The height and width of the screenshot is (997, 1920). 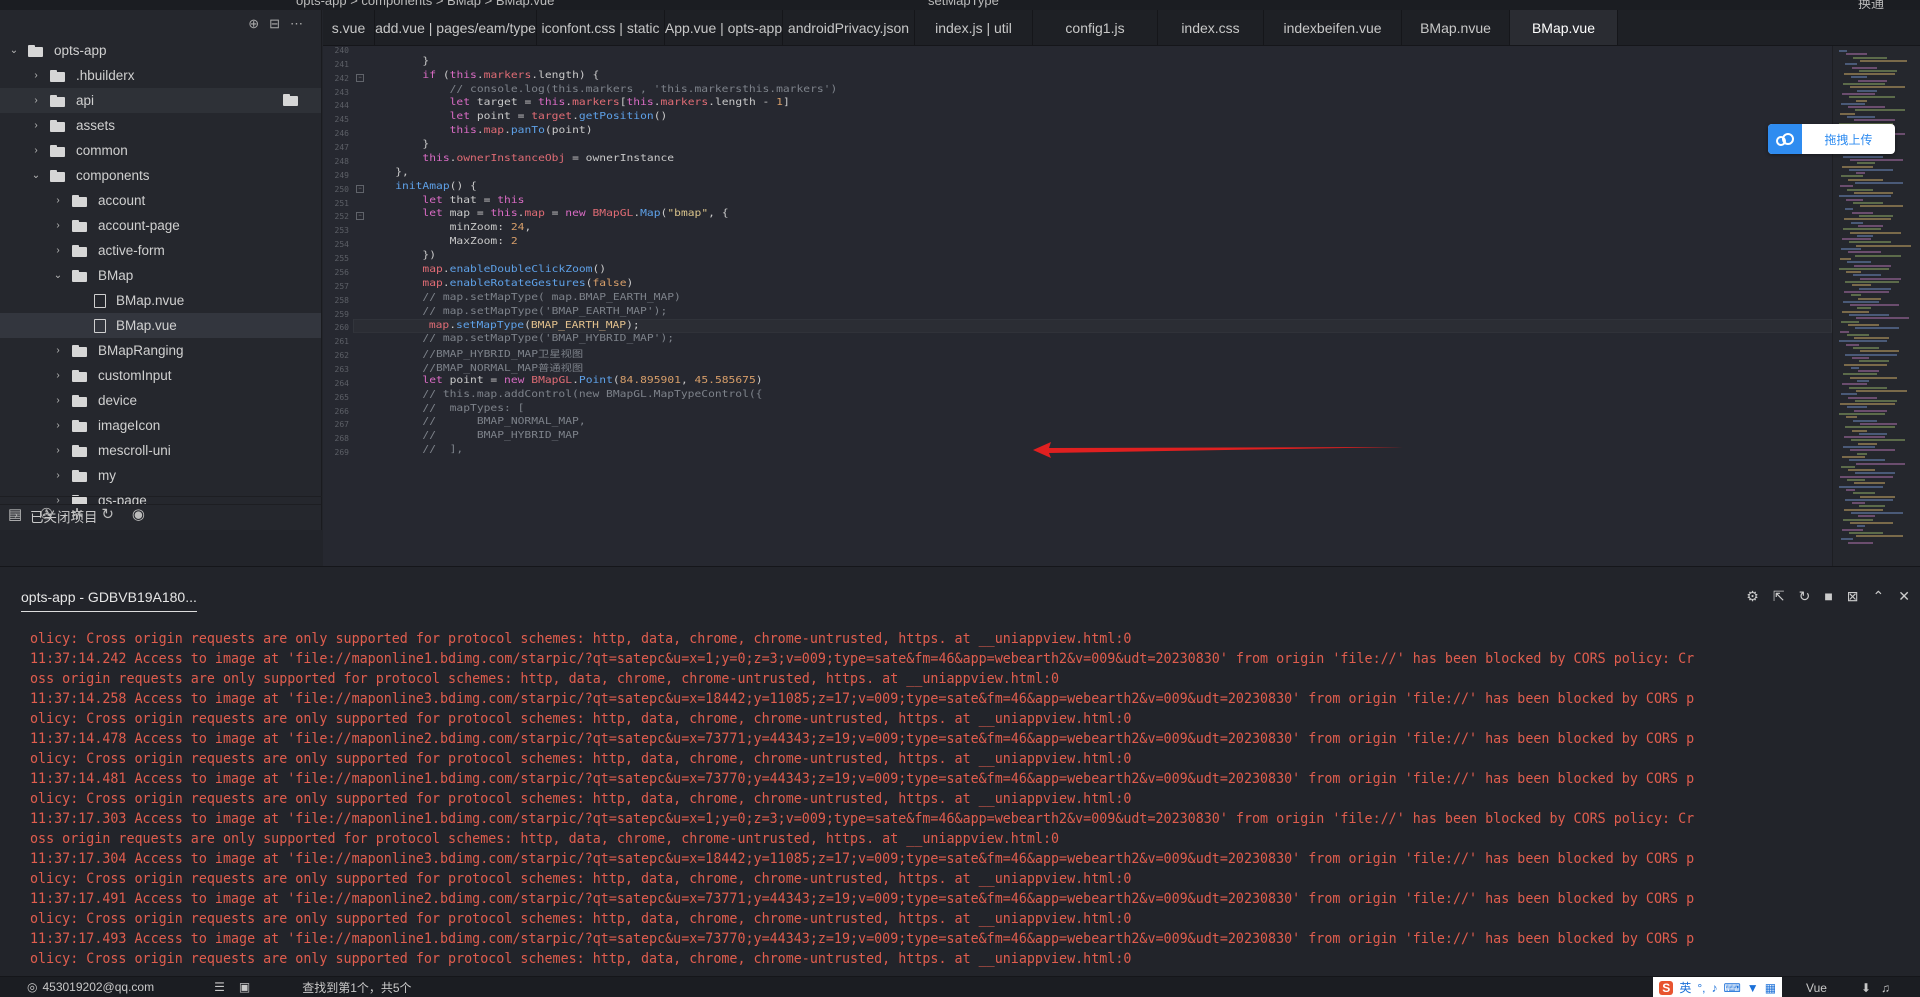 What do you see at coordinates (1092, 326) in the screenshot?
I see `code-line: map.setMapType(BMAP_EARTH_MAP);` at bounding box center [1092, 326].